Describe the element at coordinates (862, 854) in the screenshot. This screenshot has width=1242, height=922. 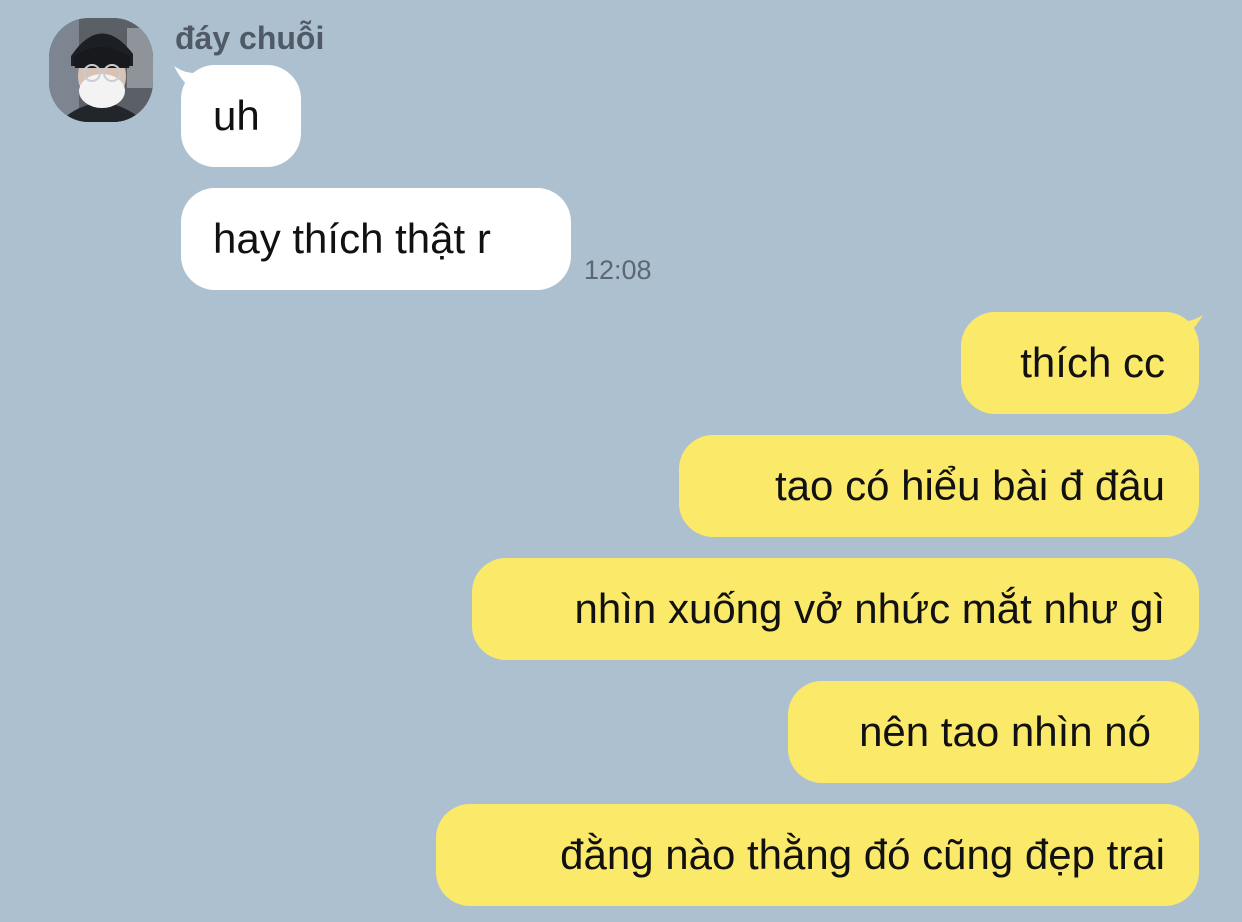
I see `message-text: đằng nào thằng đó cũng đẹp trai` at that location.